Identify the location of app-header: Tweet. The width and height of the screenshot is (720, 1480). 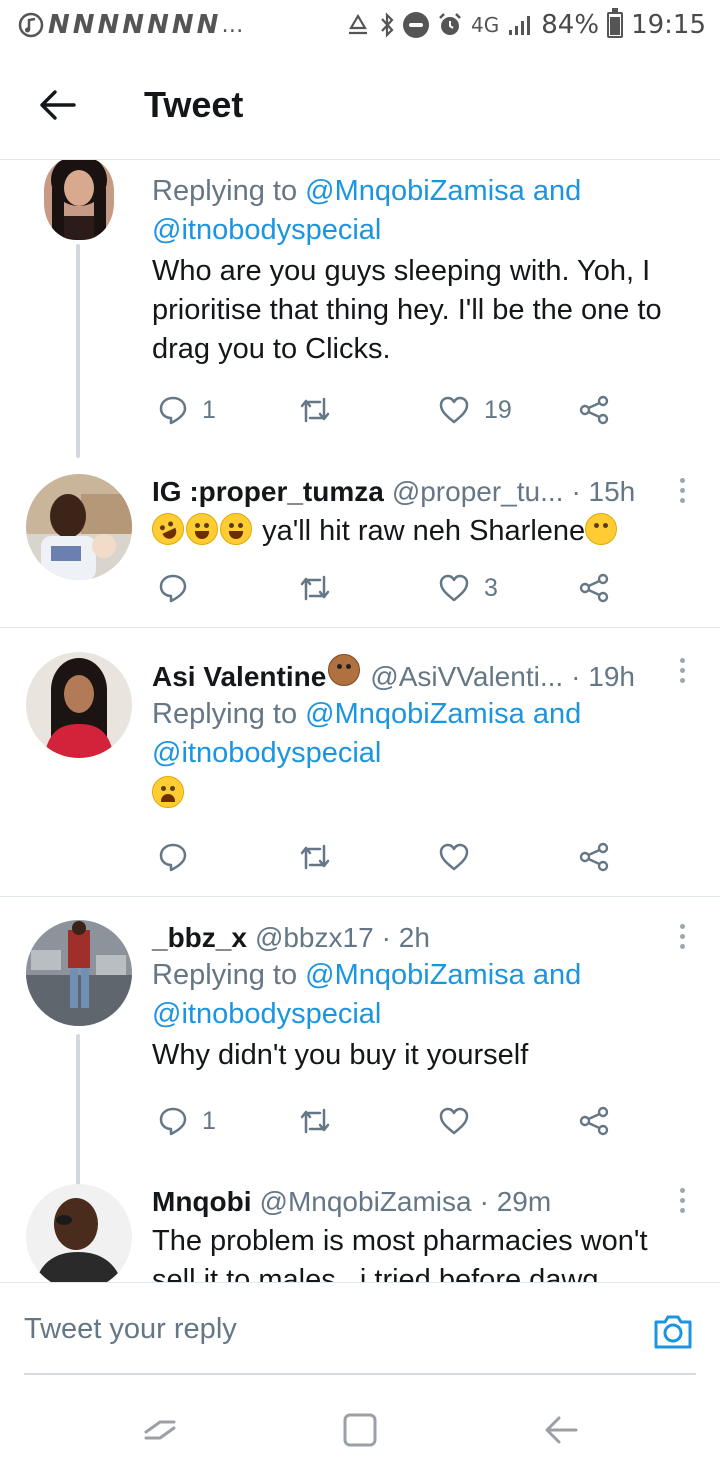
(360, 105).